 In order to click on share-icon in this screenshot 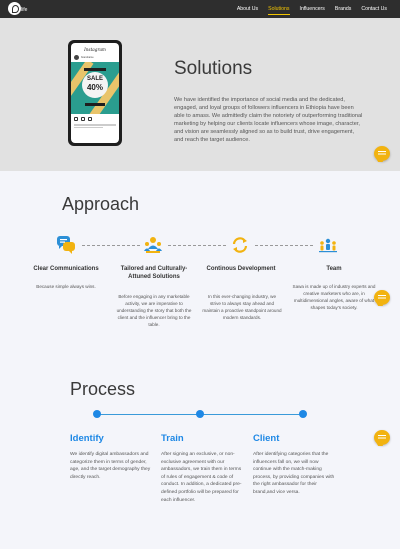, I will do `click(90, 119)`.